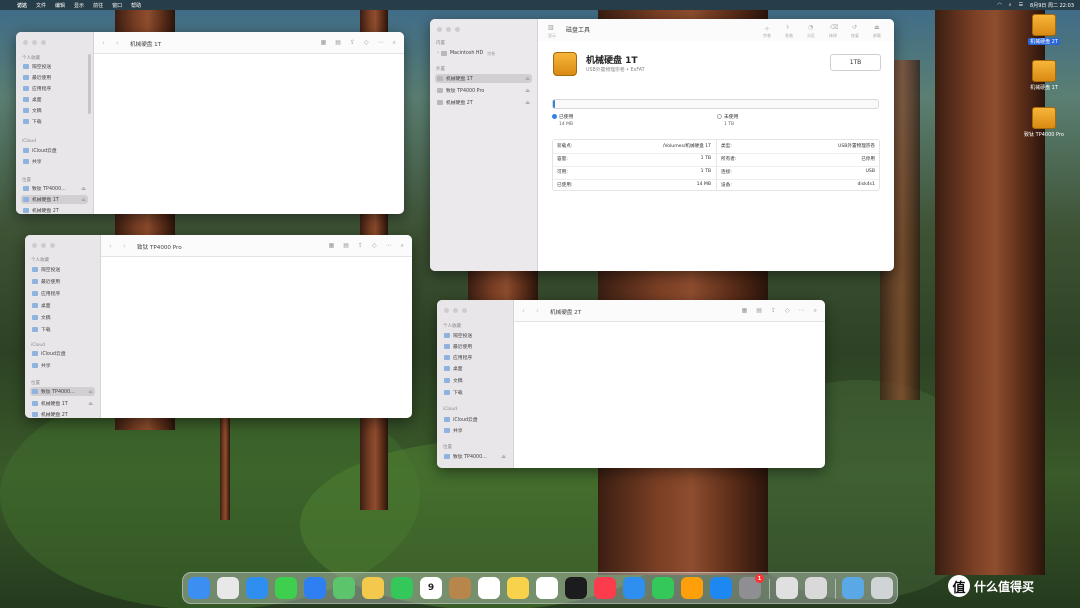 The height and width of the screenshot is (608, 1080). I want to click on sidebar-item-hdd-2t: 机械硬盘 2T ⏏, so click(483, 102).